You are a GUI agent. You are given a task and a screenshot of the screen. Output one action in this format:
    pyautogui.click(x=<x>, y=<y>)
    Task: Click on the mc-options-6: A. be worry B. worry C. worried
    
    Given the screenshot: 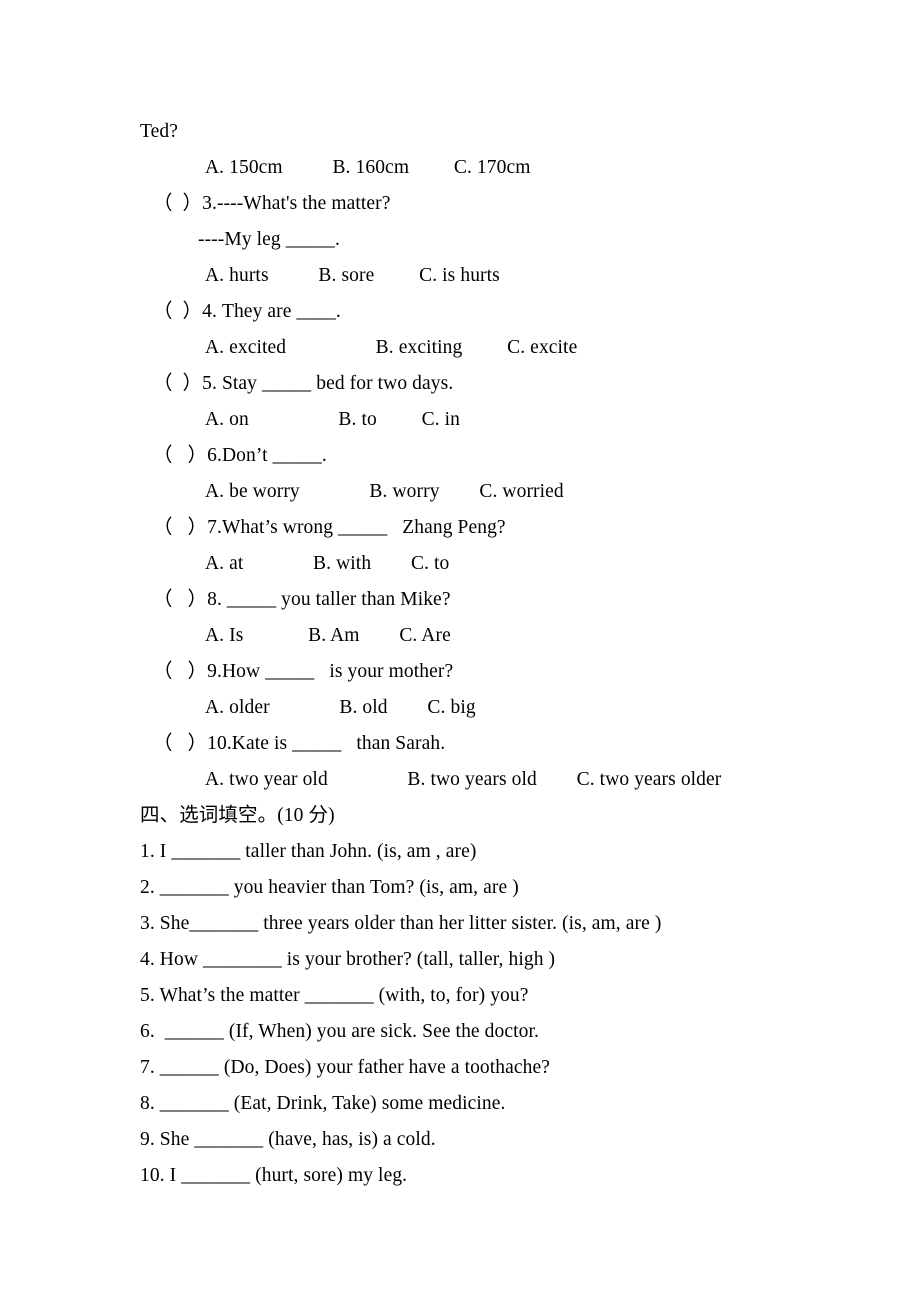 What is the action you would take?
    pyautogui.click(x=510, y=492)
    